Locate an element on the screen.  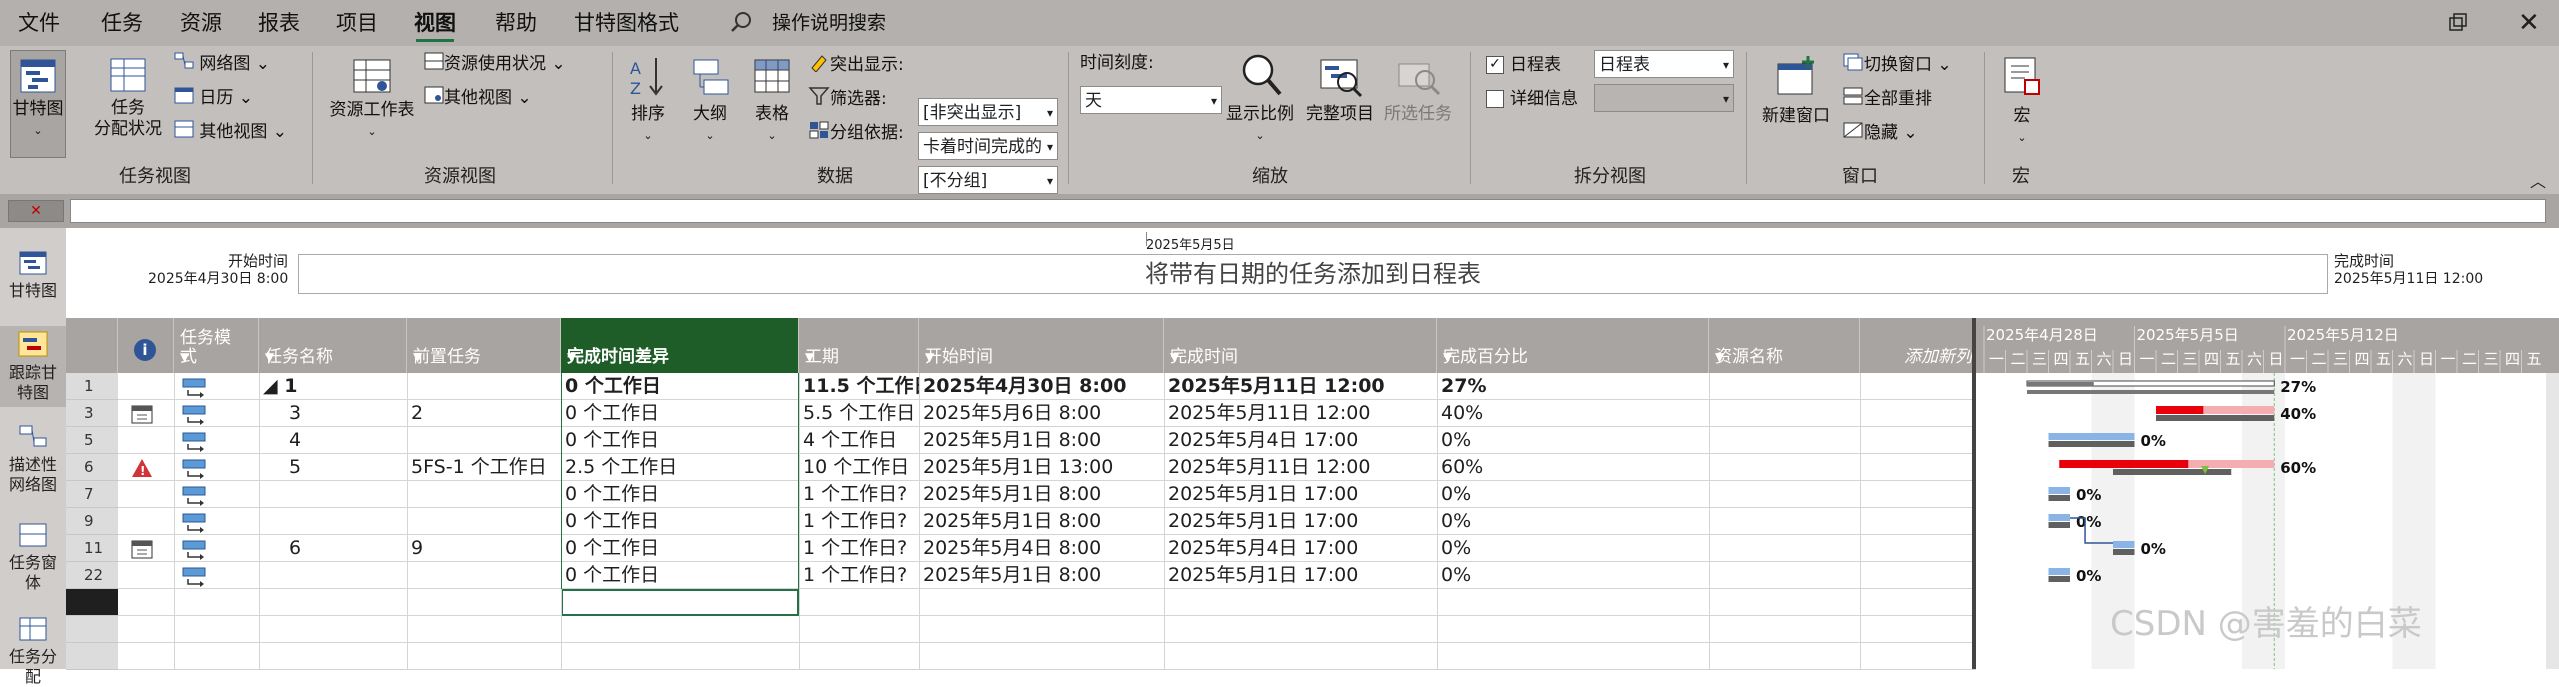
entry-input is located at coordinates (1308, 211).